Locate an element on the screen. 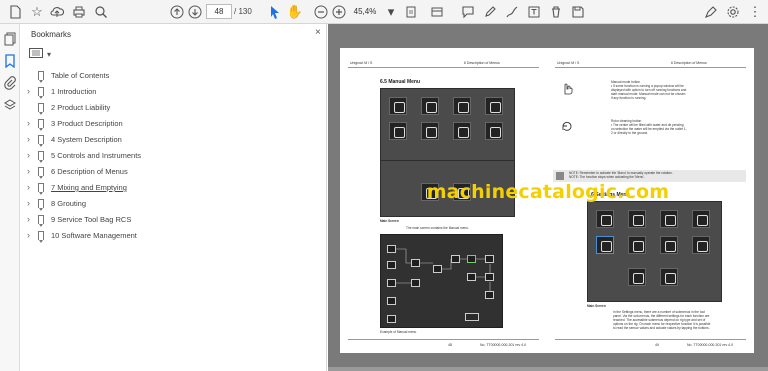  bookmark-item: 2 Product Liability is located at coordinates (174, 108).